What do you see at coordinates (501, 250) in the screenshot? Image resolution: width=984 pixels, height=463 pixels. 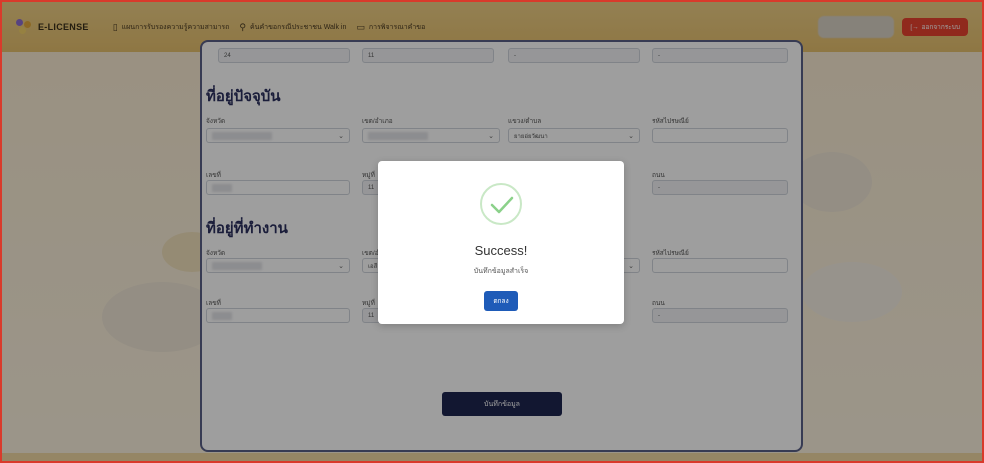 I see `dialog-title: Success!` at bounding box center [501, 250].